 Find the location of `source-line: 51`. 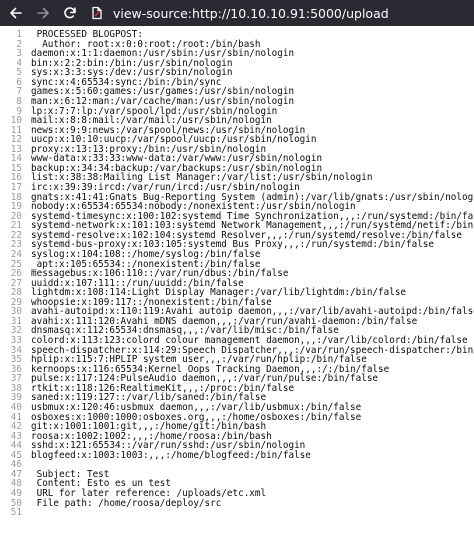

source-line: 51 is located at coordinates (237, 513).